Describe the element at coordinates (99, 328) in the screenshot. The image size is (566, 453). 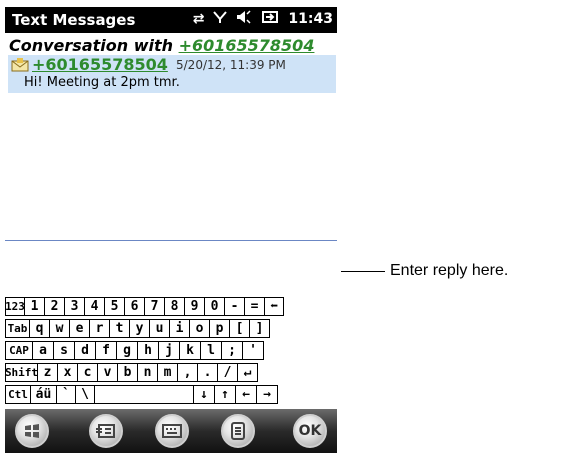
I see `key-r: r` at that location.